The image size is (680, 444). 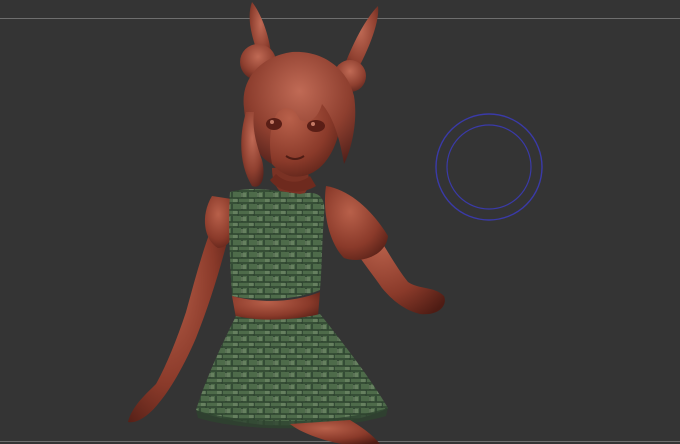 I want to click on brush-outer-ring, so click(x=489, y=167).